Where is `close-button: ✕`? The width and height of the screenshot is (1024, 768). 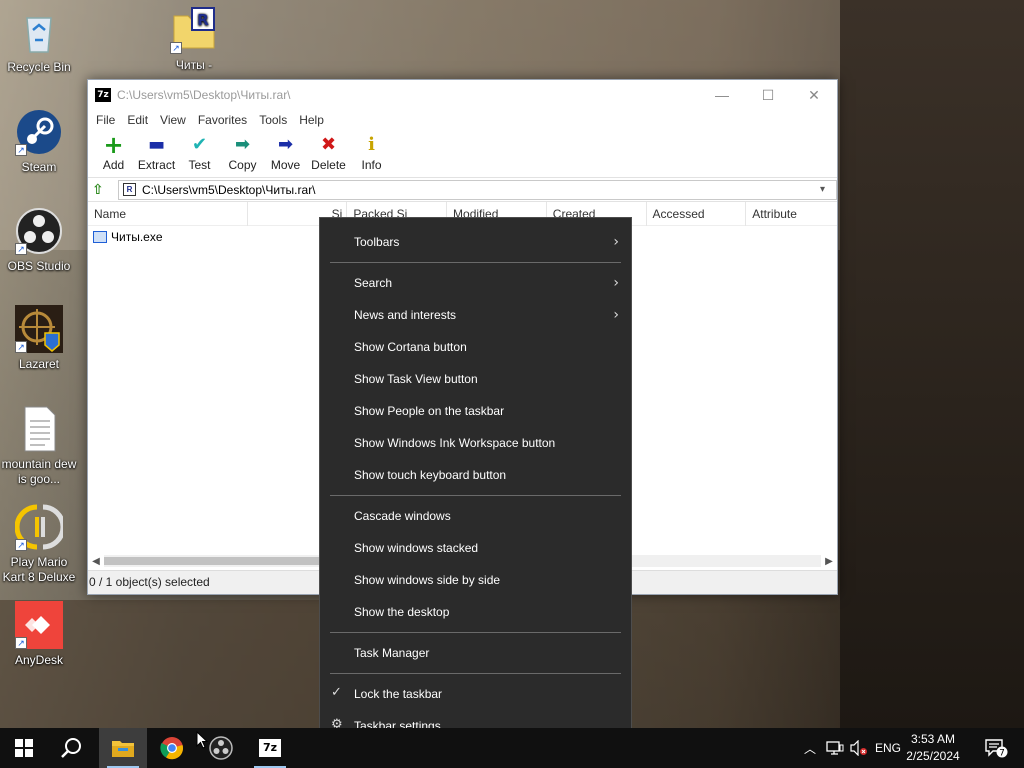 close-button: ✕ is located at coordinates (814, 95).